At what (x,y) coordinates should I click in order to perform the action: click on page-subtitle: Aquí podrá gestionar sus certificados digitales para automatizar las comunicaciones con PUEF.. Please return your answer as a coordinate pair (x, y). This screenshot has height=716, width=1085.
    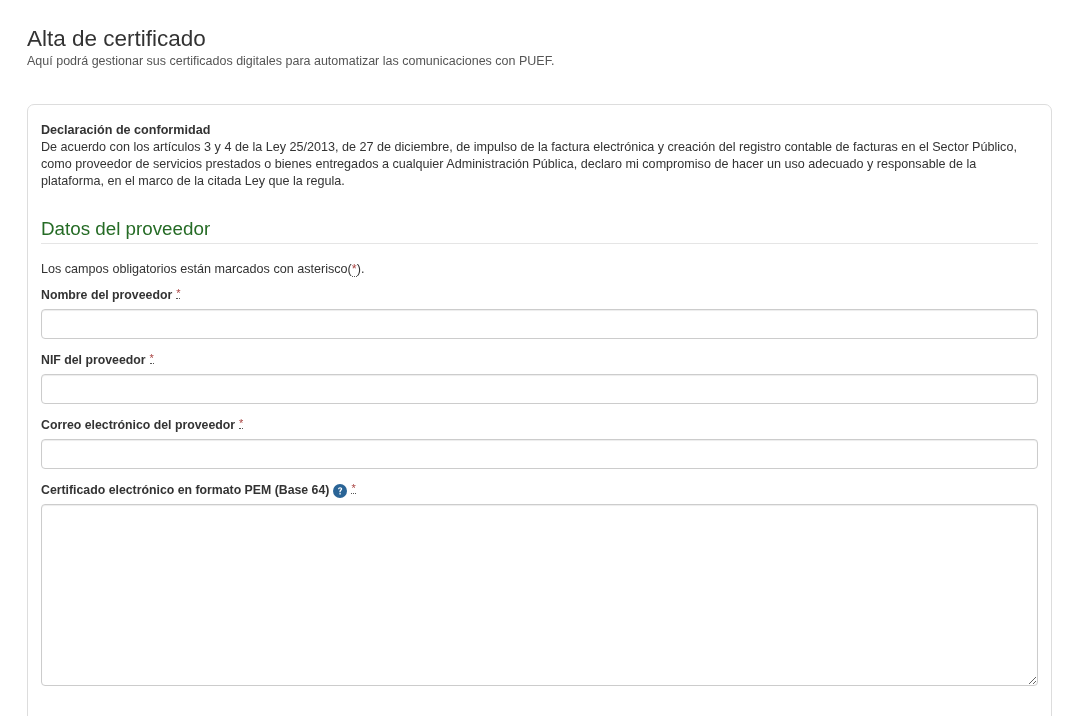
    Looking at the image, I should click on (291, 61).